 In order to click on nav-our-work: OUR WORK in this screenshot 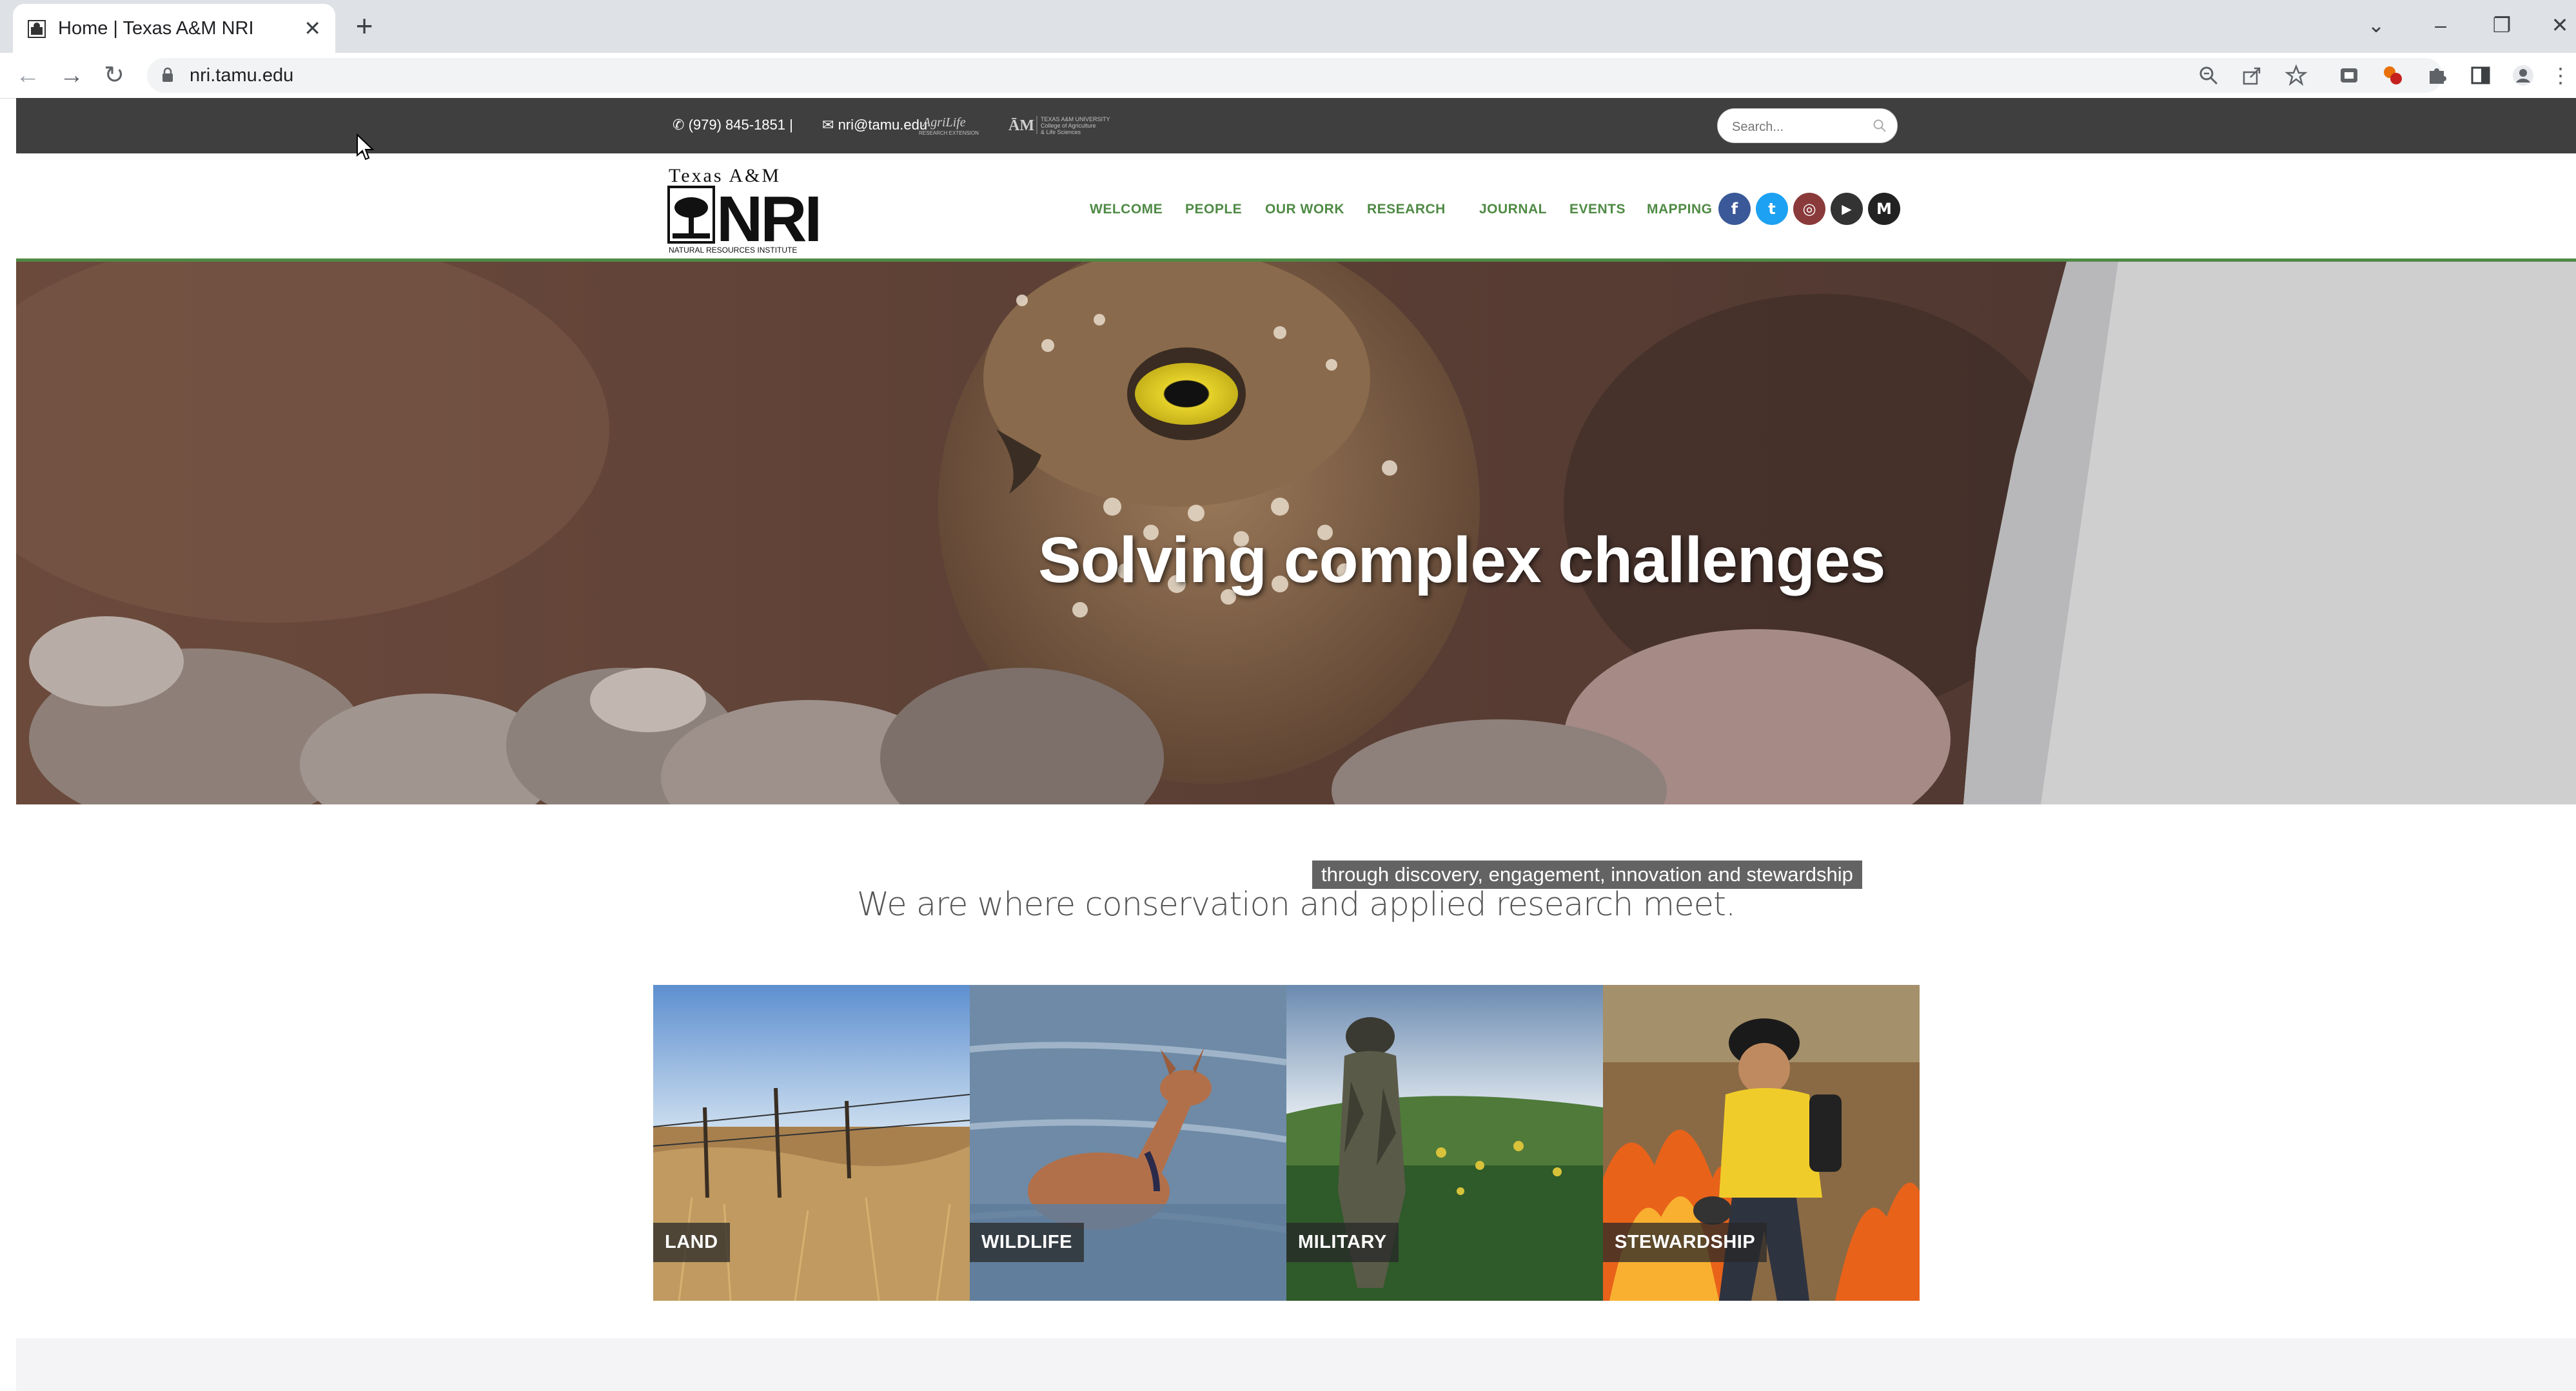, I will do `click(1304, 209)`.